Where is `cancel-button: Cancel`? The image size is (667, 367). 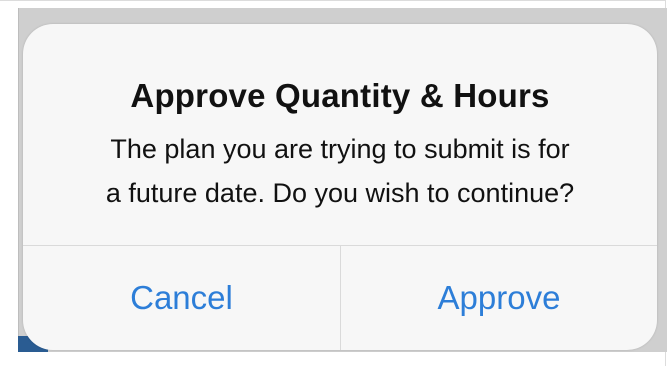
cancel-button: Cancel is located at coordinates (181, 298).